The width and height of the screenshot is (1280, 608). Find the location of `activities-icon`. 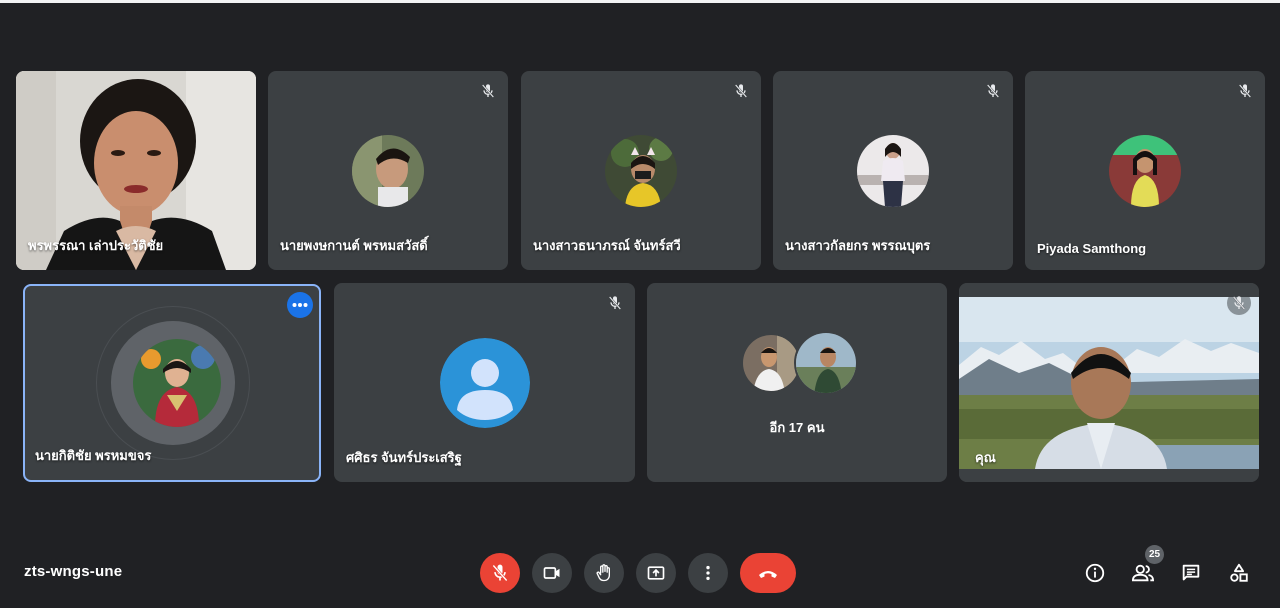

activities-icon is located at coordinates (1239, 572).